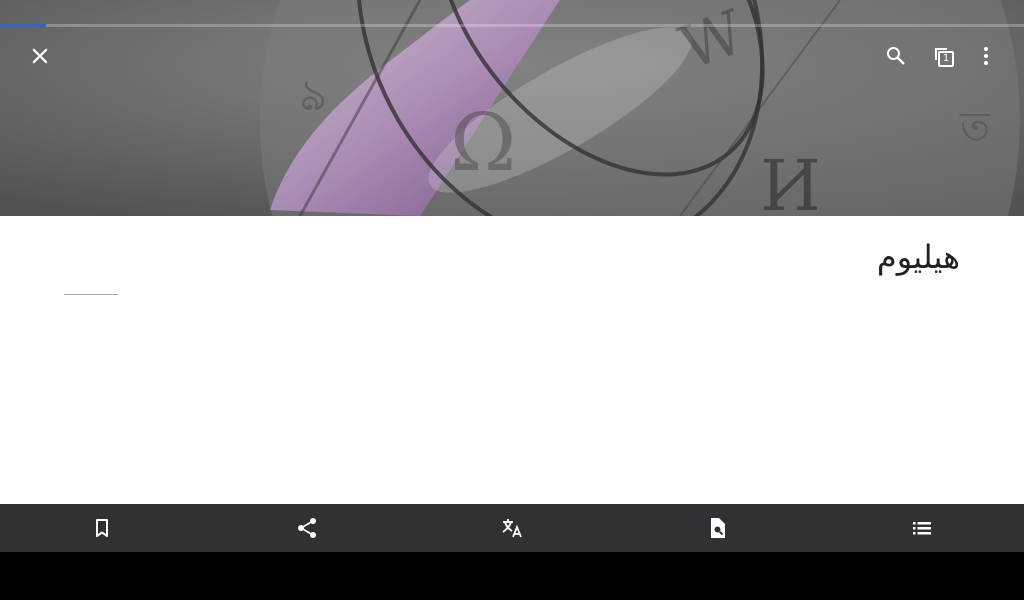 This screenshot has height=600, width=1024. I want to click on share-icon, so click(307, 528).